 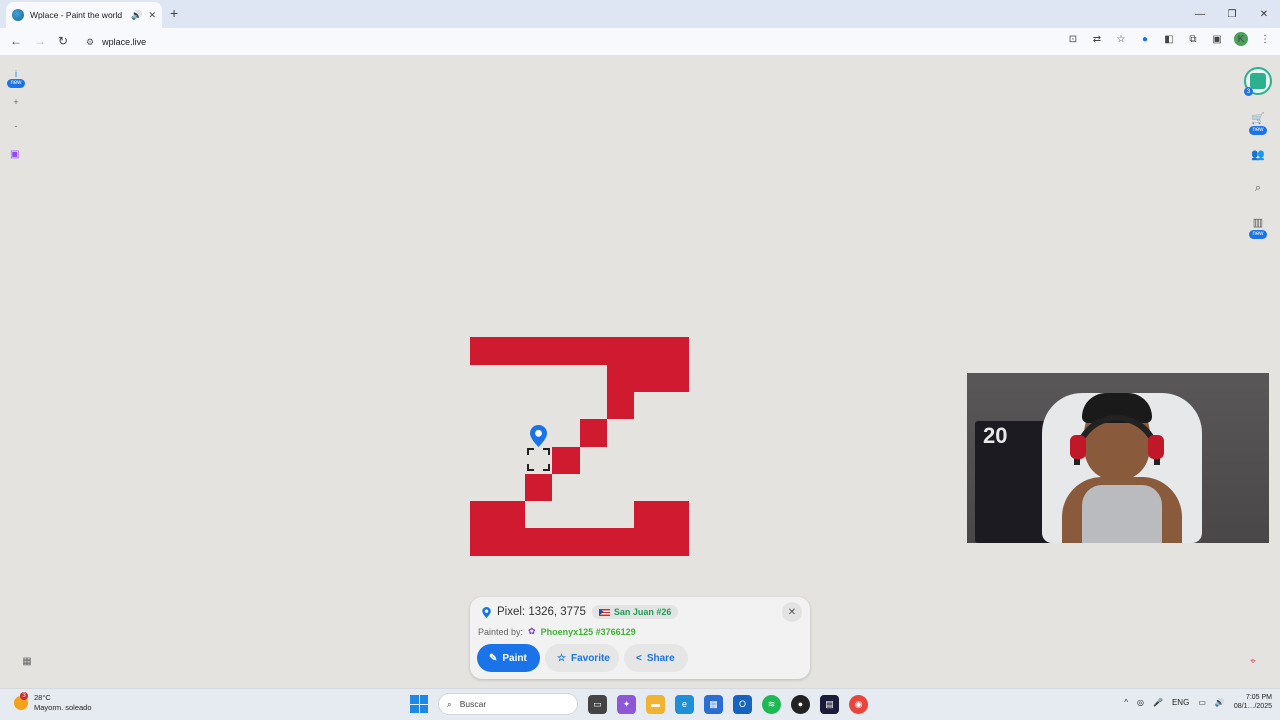 What do you see at coordinates (800, 704) in the screenshot?
I see `obs-icon: ●` at bounding box center [800, 704].